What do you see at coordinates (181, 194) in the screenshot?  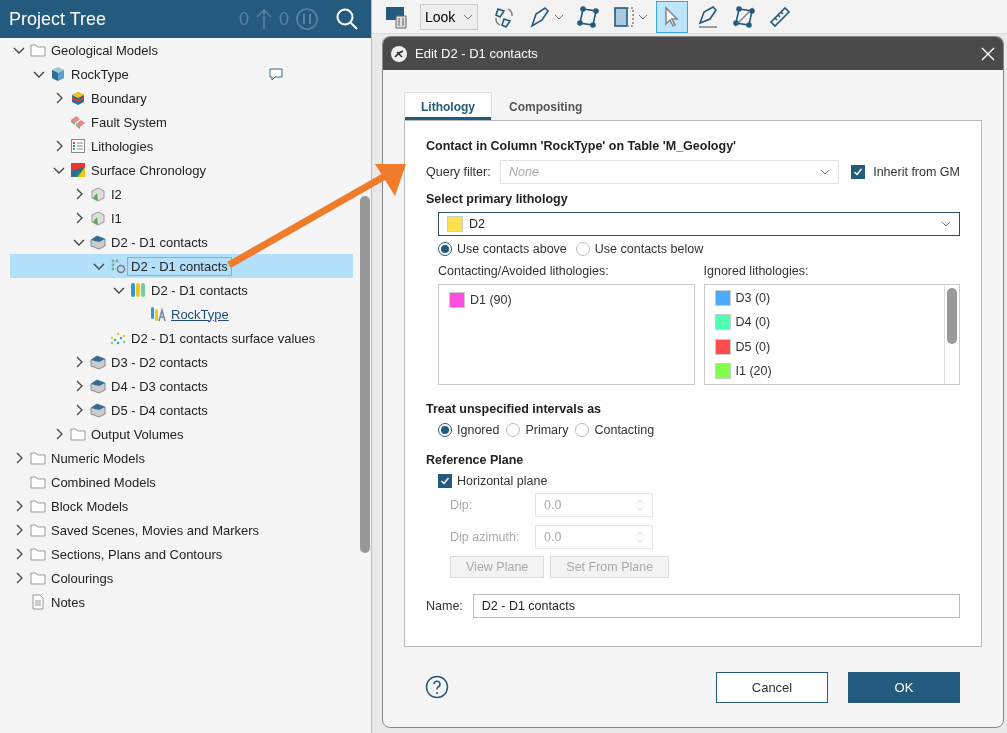 I see `tree-item: I2` at bounding box center [181, 194].